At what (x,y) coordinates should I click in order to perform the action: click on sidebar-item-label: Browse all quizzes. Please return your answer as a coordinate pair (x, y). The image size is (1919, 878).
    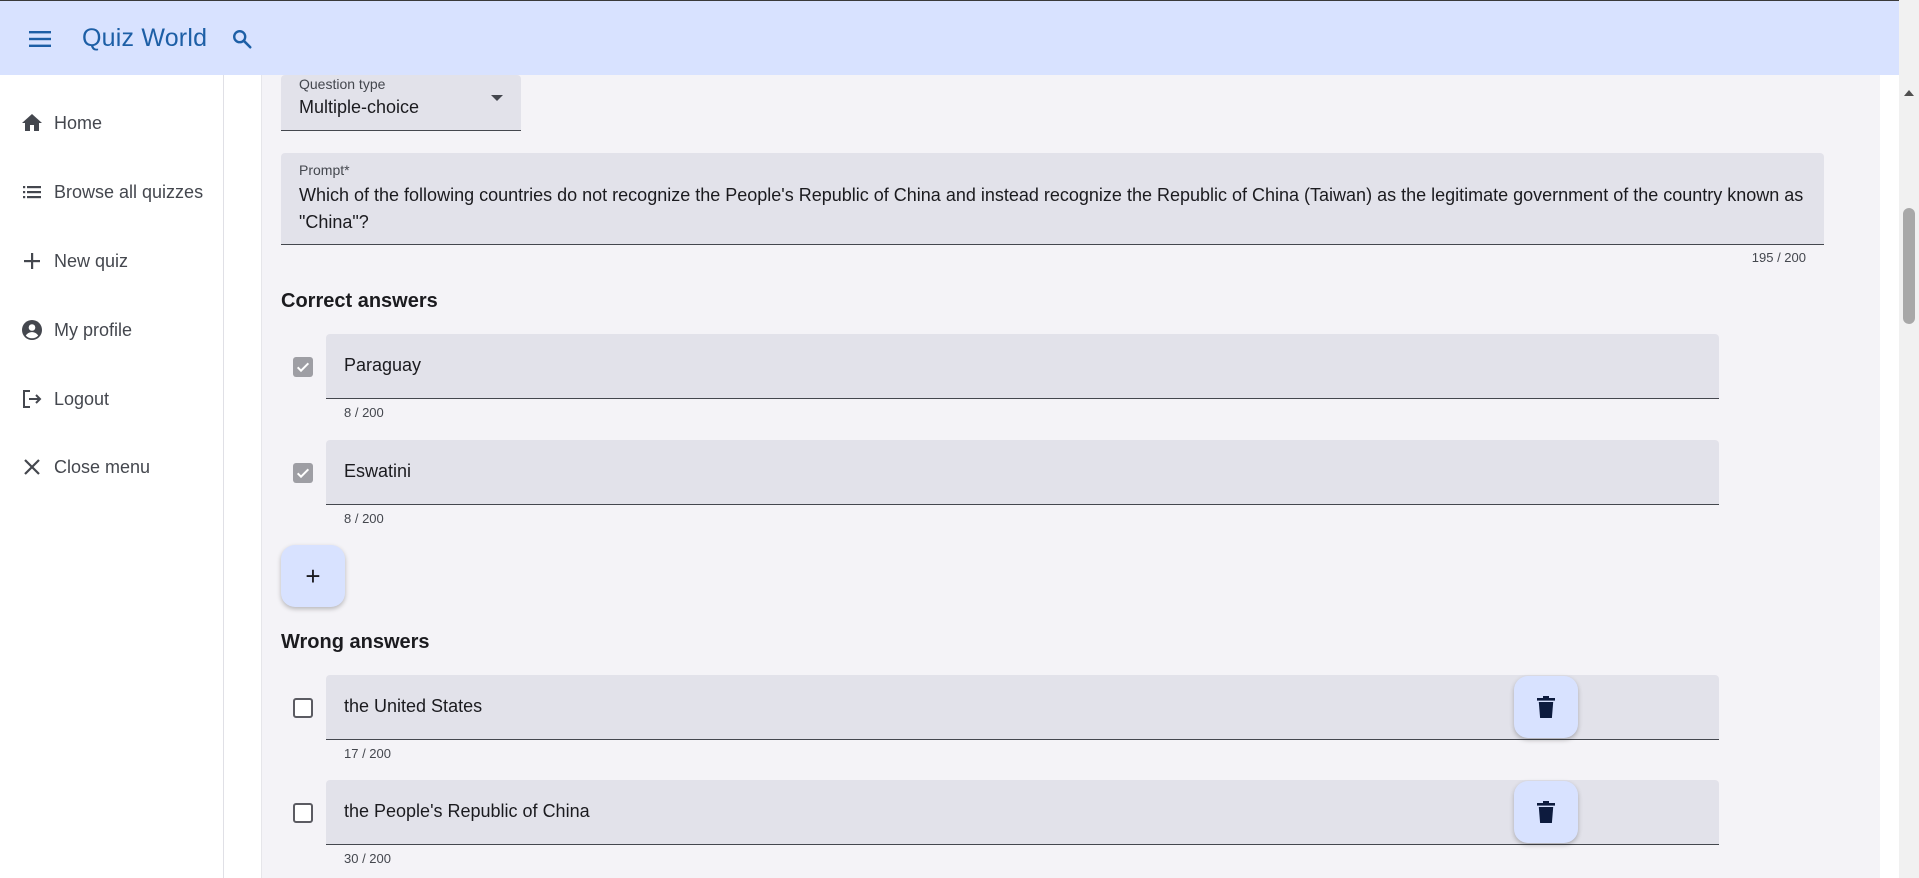
    Looking at the image, I should click on (129, 191).